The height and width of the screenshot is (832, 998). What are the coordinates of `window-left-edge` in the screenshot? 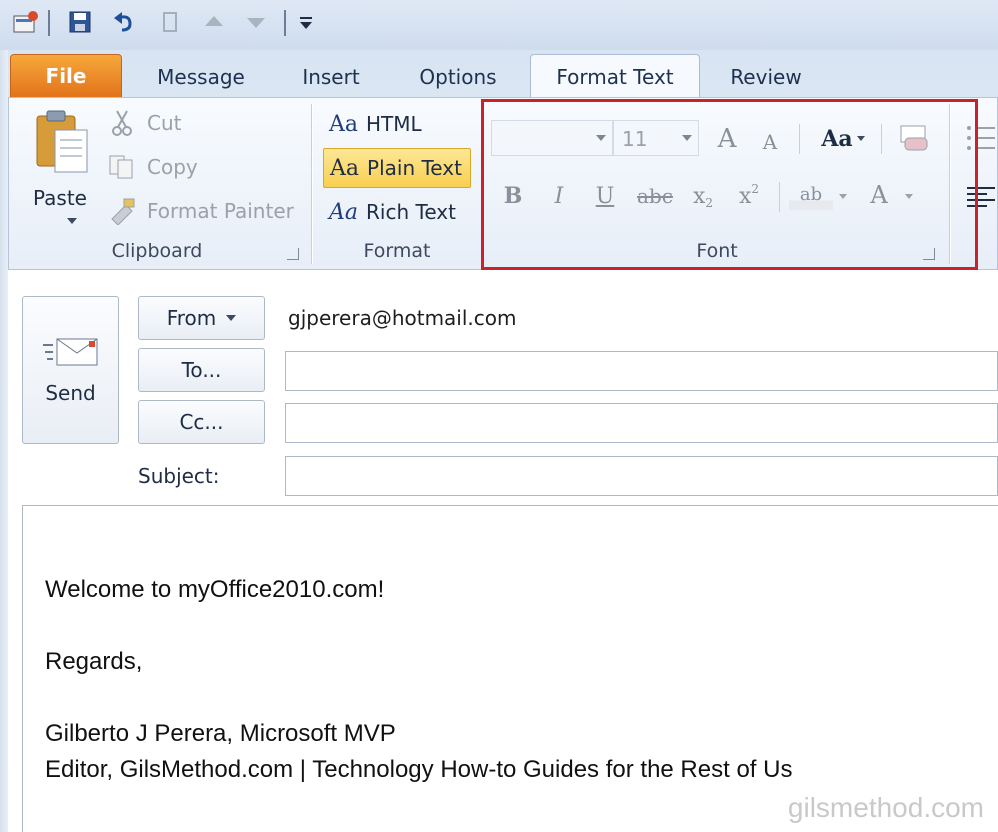 It's located at (4, 441).